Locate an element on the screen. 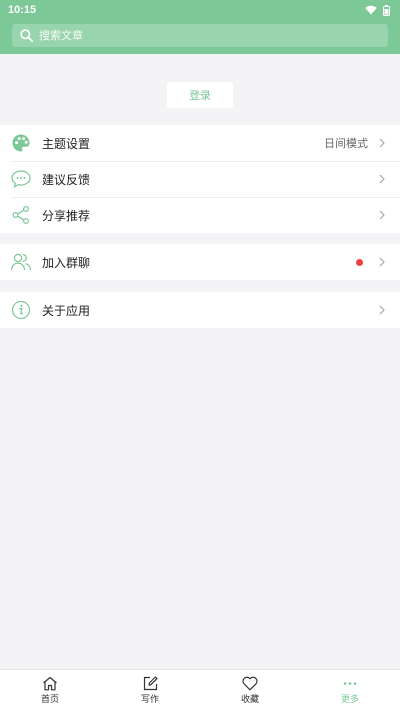 This screenshot has height=711, width=400. share-icon is located at coordinates (21, 215).